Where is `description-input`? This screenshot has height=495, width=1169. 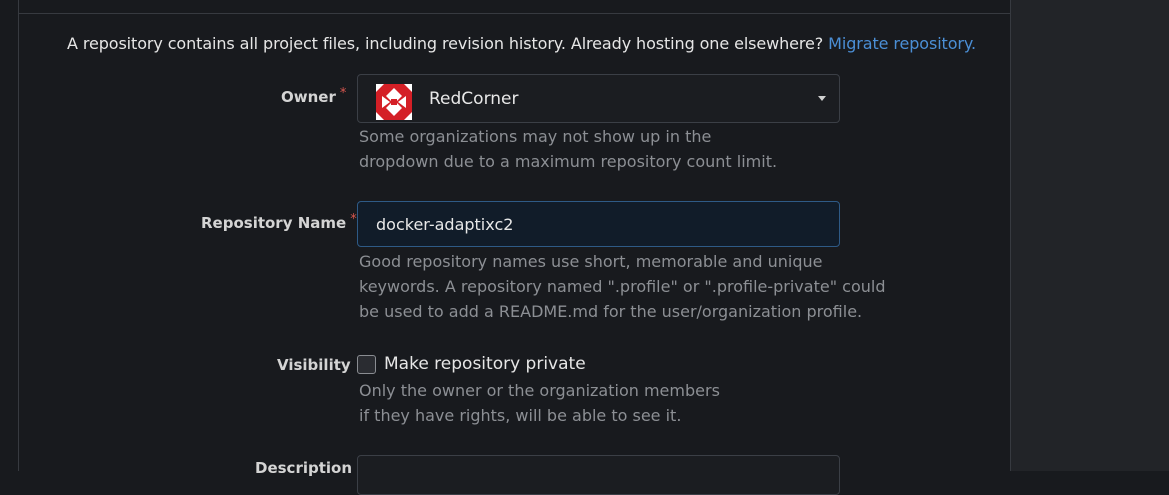 description-input is located at coordinates (598, 475).